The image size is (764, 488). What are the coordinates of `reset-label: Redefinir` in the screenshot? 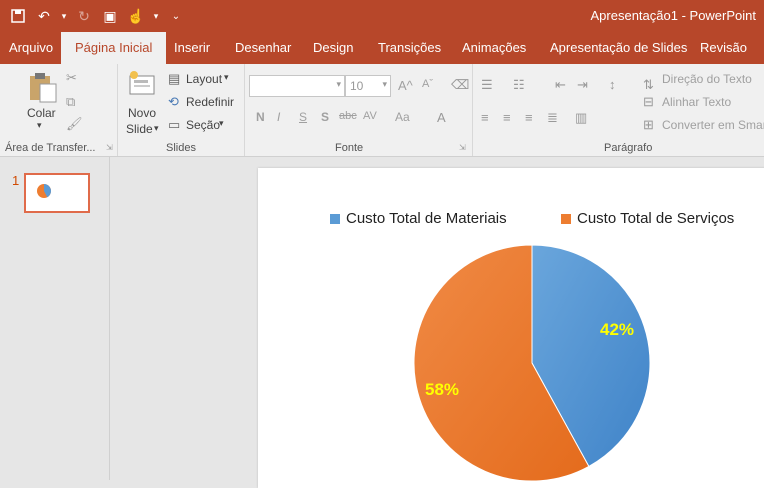 It's located at (210, 102).